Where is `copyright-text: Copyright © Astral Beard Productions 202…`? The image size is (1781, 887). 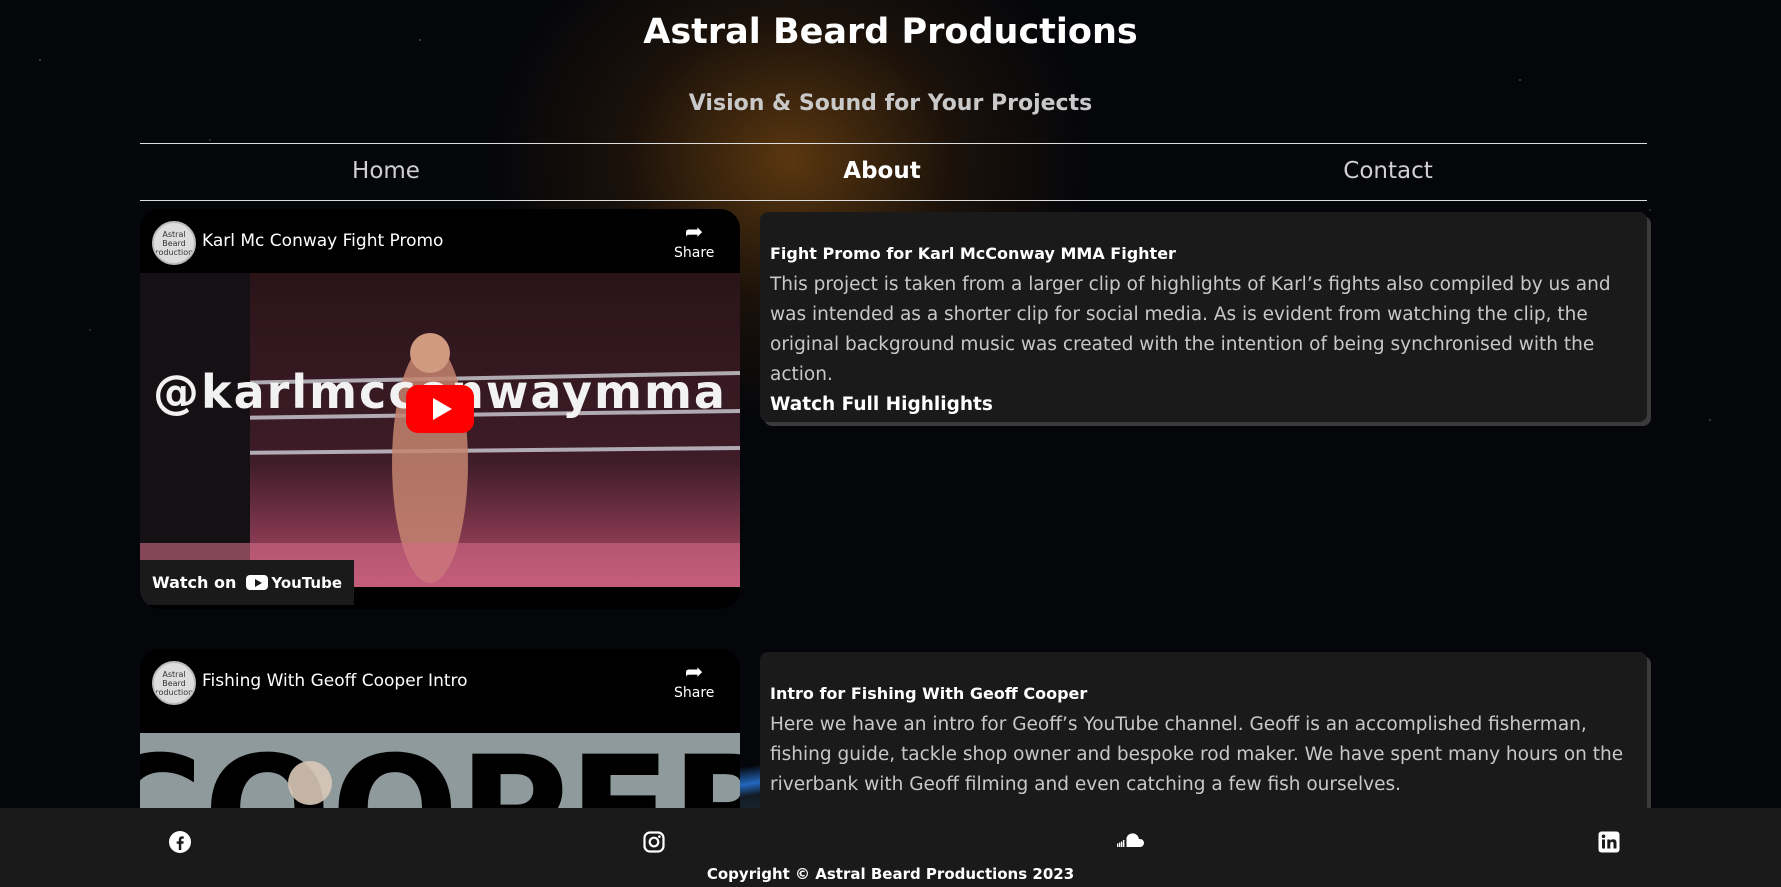
copyright-text: Copyright © Astral Beard Productions 202… is located at coordinates (890, 874).